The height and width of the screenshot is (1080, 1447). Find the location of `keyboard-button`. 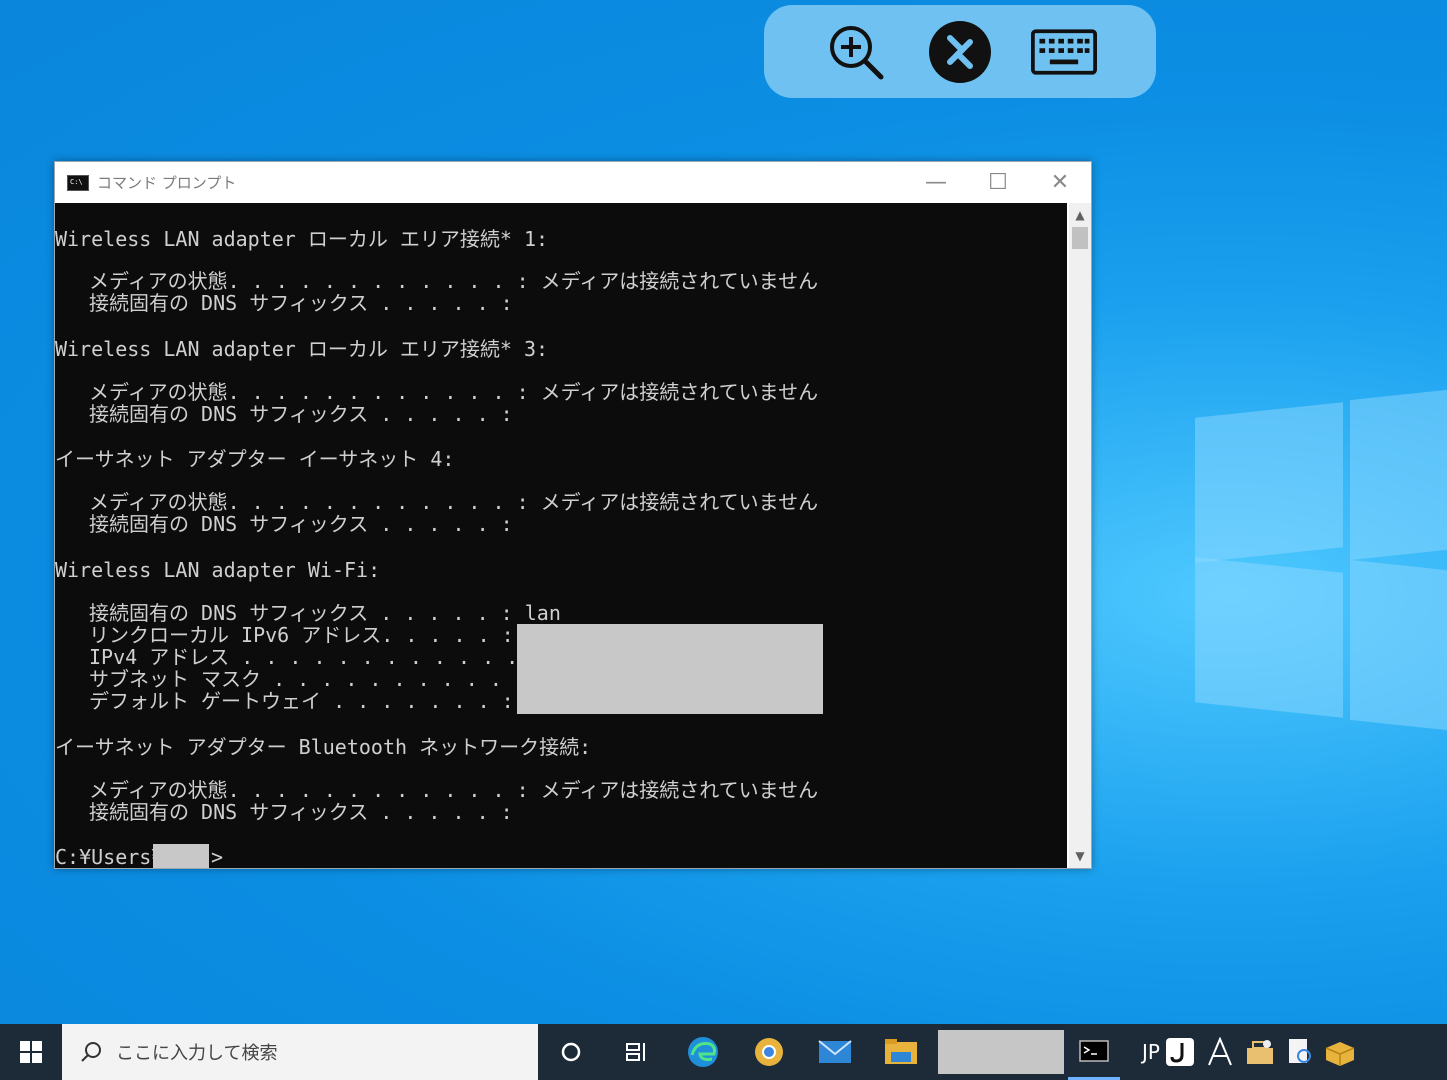

keyboard-button is located at coordinates (1064, 52).